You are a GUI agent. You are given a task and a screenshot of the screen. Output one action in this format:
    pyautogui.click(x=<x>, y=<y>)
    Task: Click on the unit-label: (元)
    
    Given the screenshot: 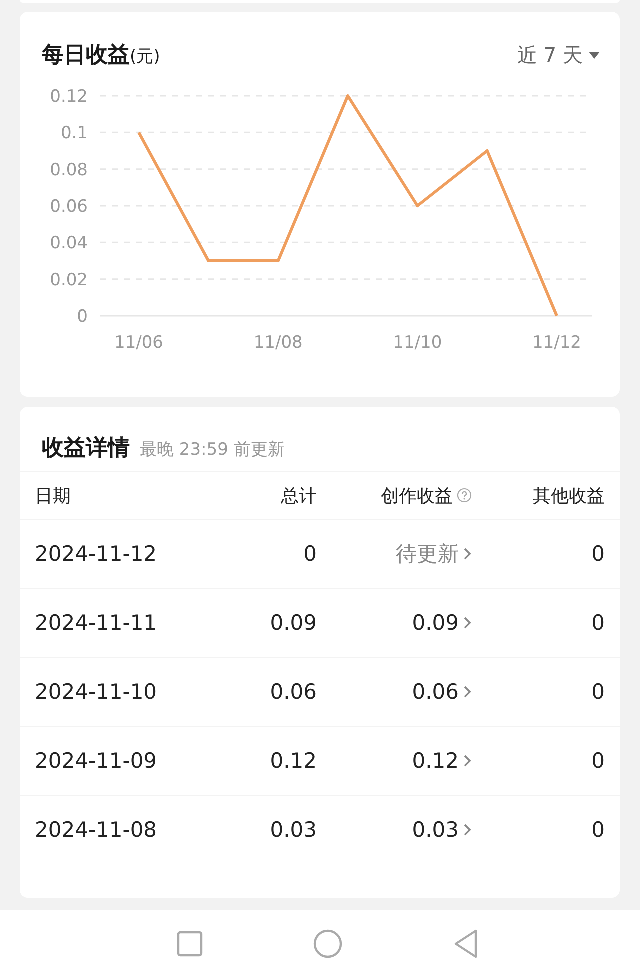 What is the action you would take?
    pyautogui.click(x=145, y=57)
    